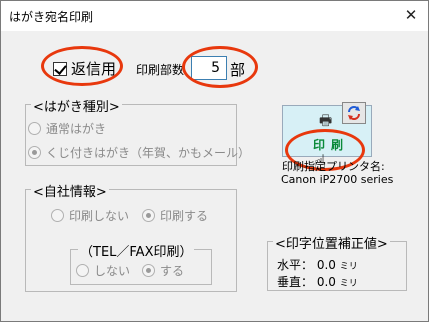 The image size is (429, 322). I want to click on checkbox-box, so click(60, 68).